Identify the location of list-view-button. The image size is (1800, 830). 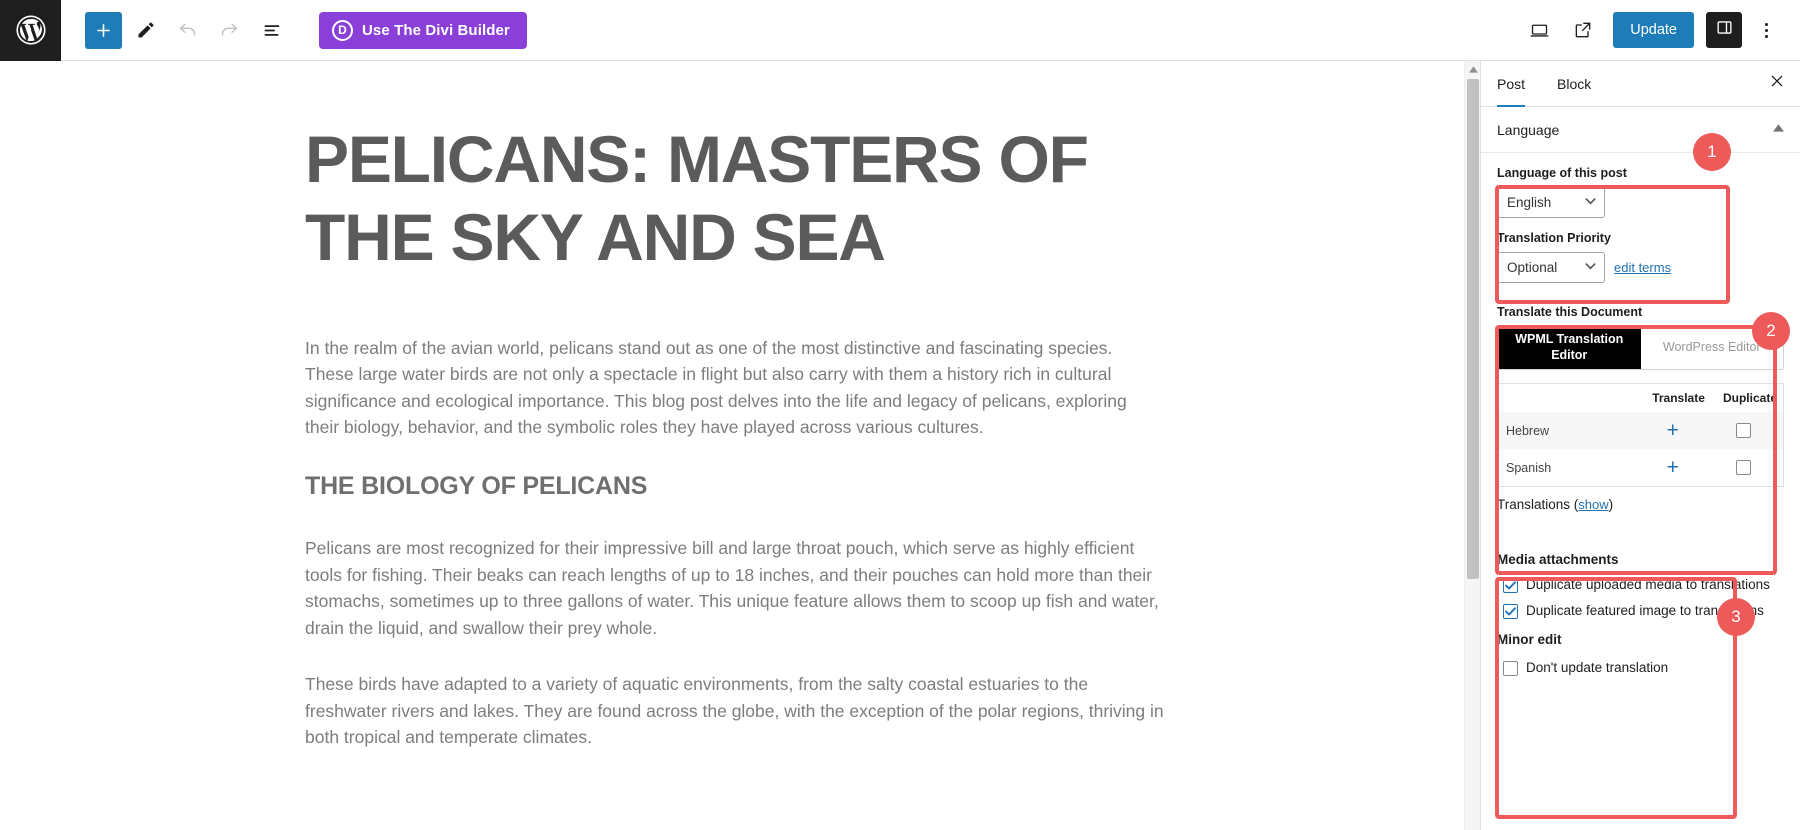
(271, 30).